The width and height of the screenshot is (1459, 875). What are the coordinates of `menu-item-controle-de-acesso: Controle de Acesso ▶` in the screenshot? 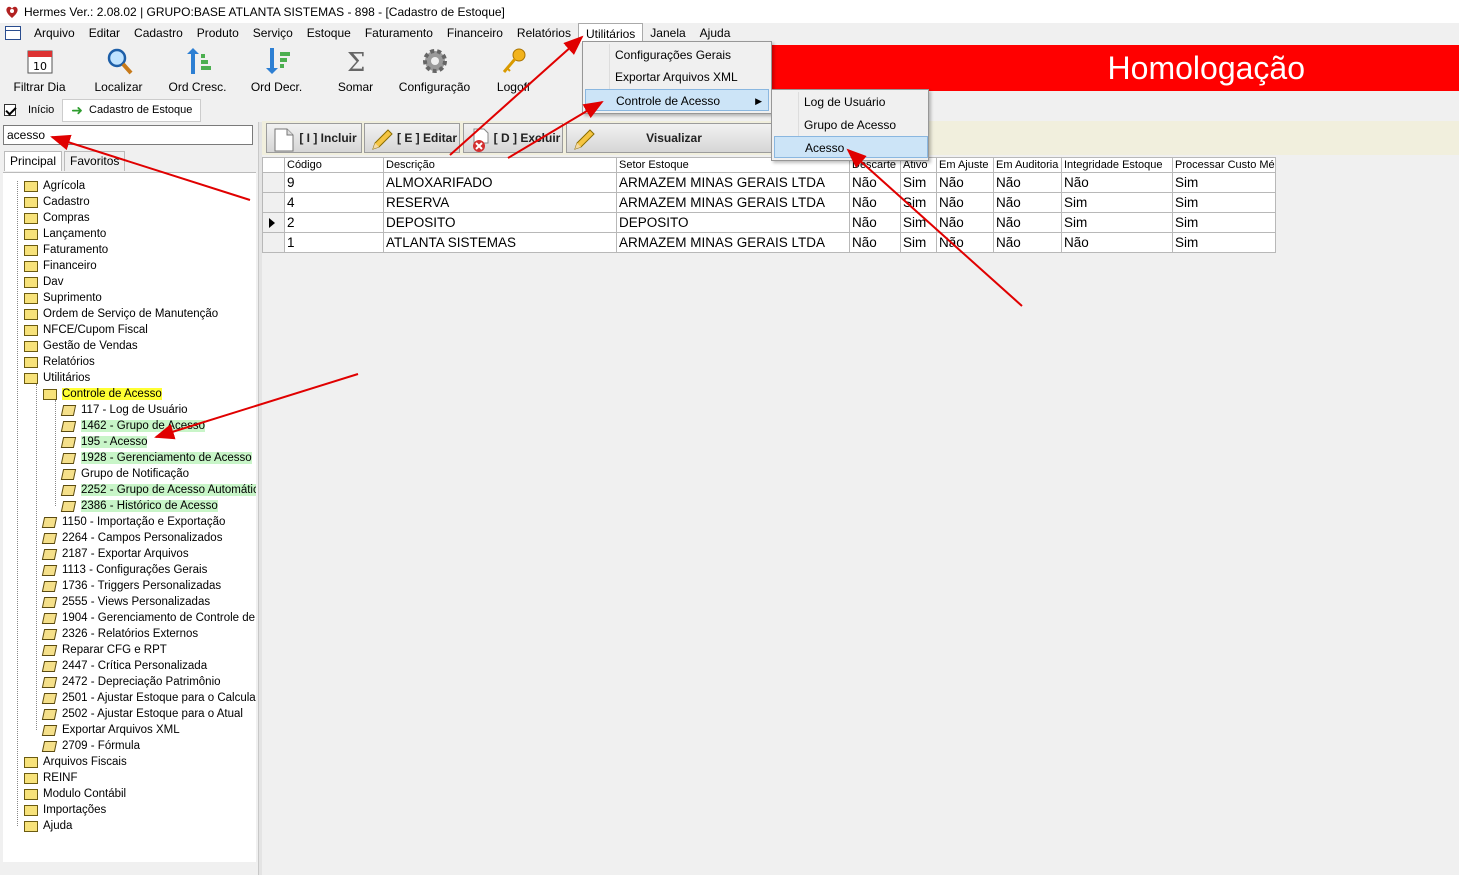 It's located at (677, 100).